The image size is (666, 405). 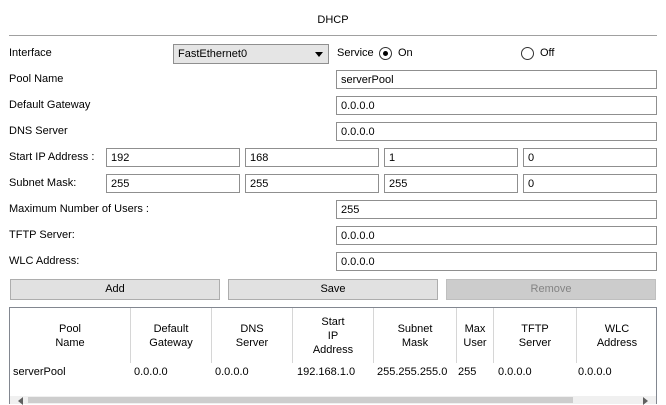 What do you see at coordinates (213, 54) in the screenshot?
I see `interface-select-value: FastEthernet0` at bounding box center [213, 54].